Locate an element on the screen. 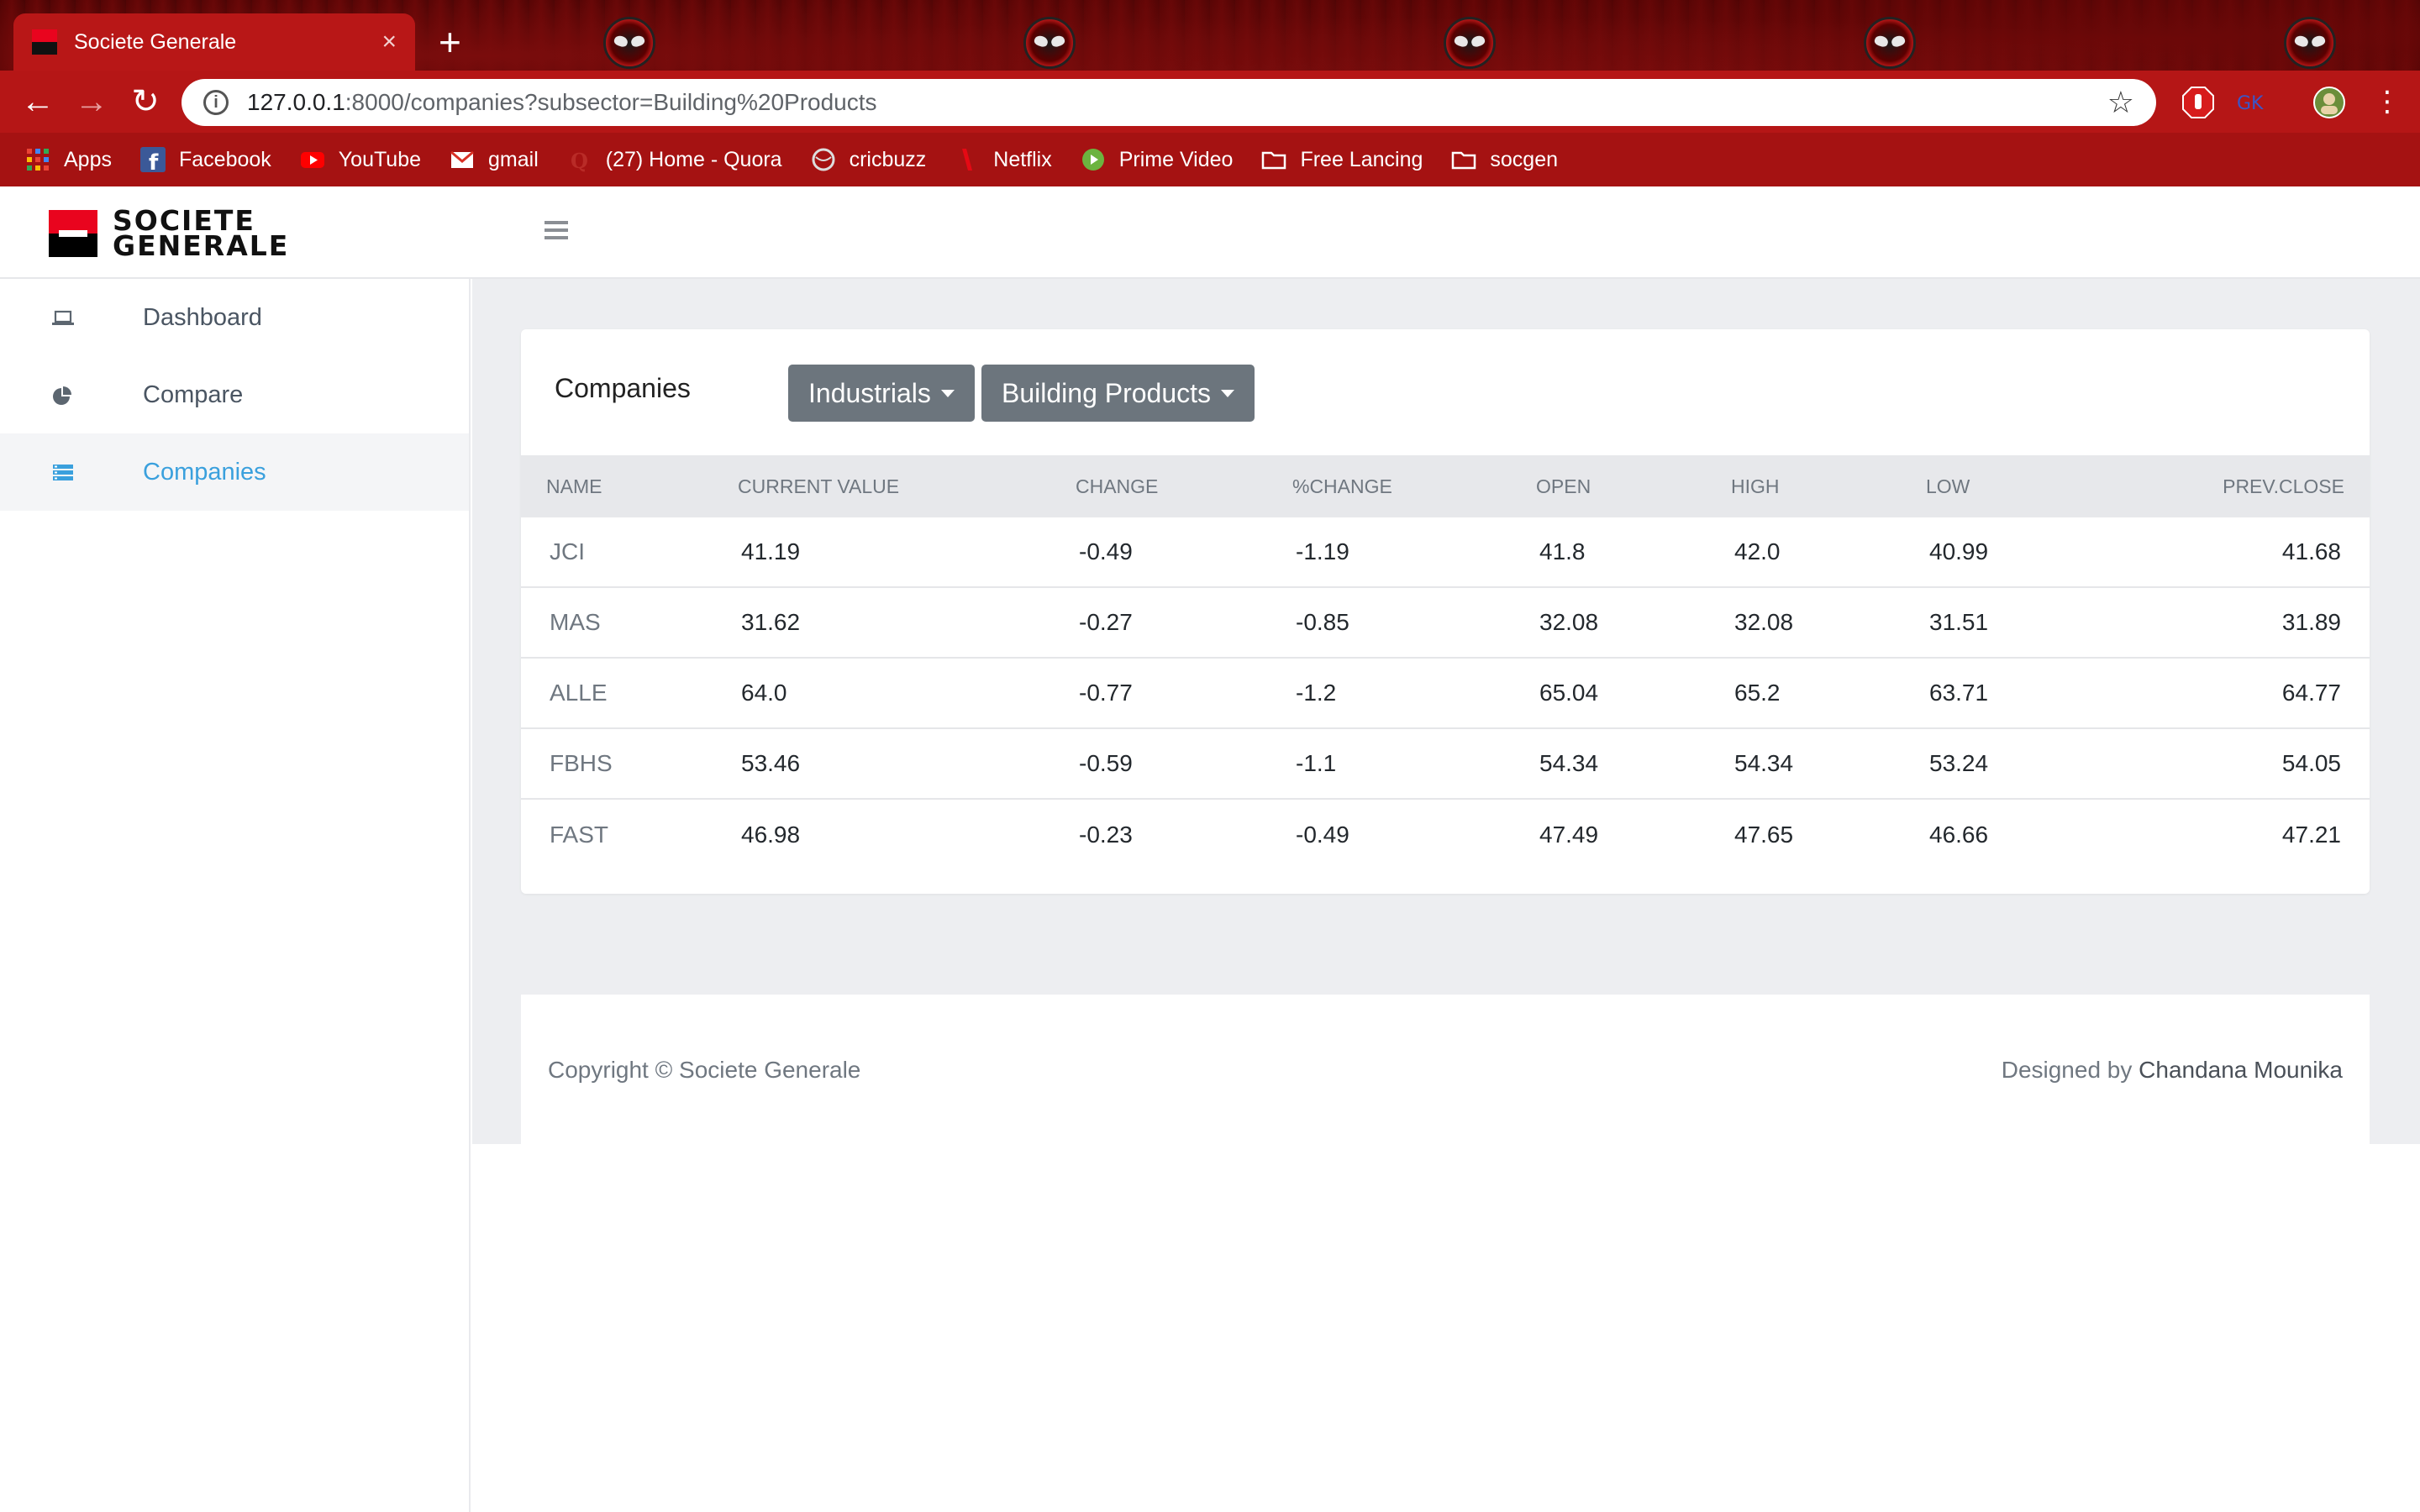  reload-icon: ↻ is located at coordinates (145, 102).